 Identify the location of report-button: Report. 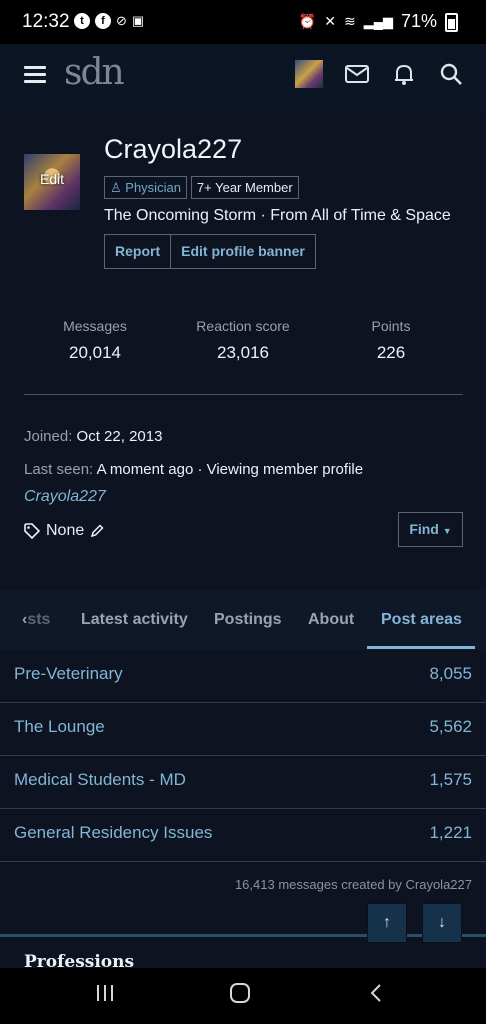
(137, 251).